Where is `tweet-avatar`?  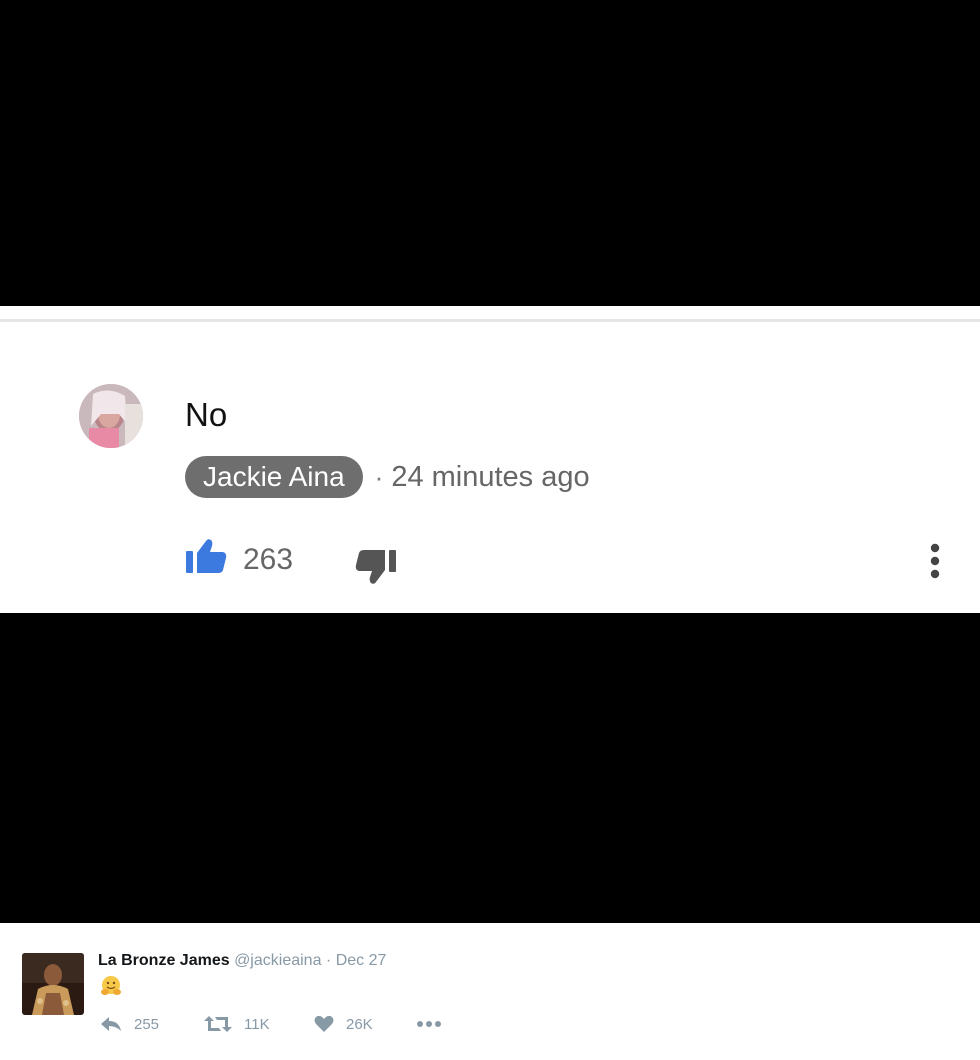 tweet-avatar is located at coordinates (53, 984).